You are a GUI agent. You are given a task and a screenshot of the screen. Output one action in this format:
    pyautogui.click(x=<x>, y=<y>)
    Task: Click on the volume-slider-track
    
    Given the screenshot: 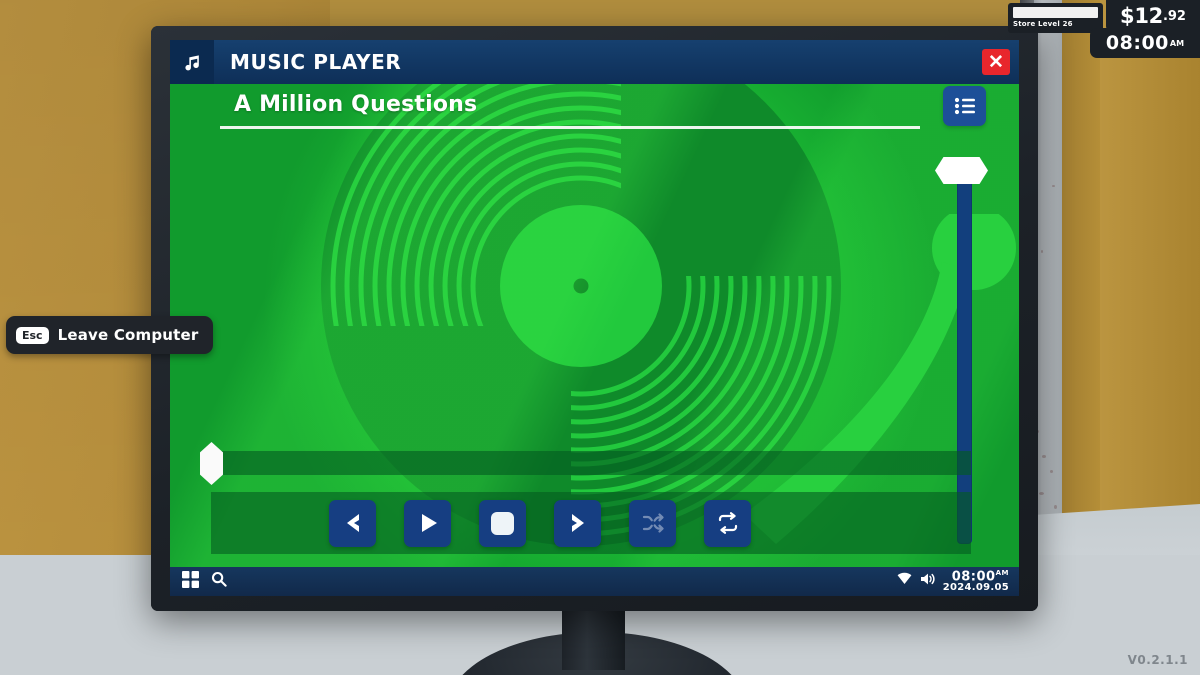 What is the action you would take?
    pyautogui.click(x=964, y=358)
    